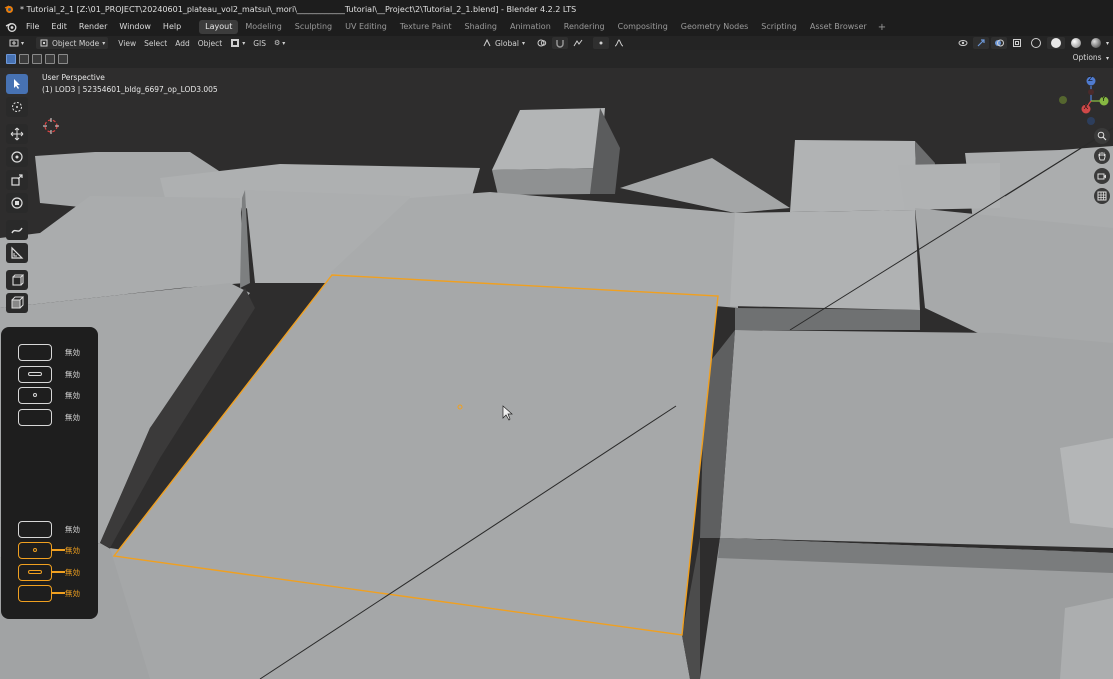  I want to click on visibility-dropdown, so click(963, 43).